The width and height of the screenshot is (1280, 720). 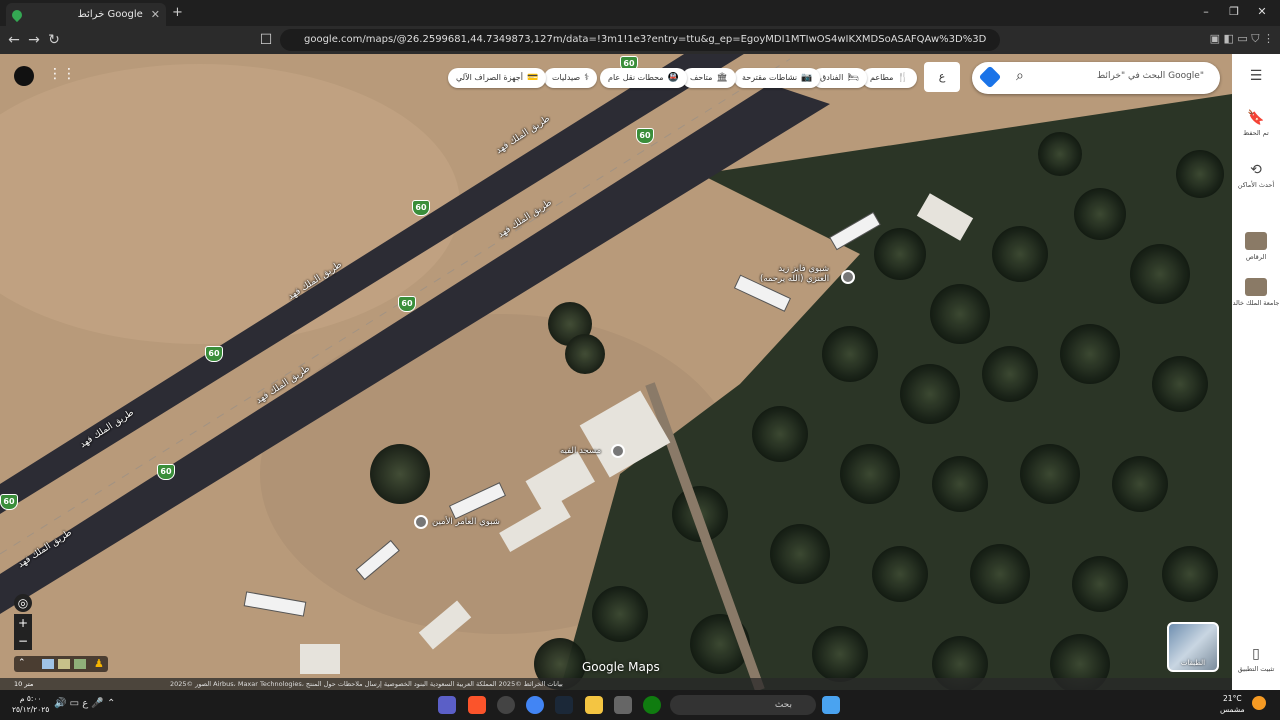 I want to click on fork-knife-icon: 🍴, so click(x=903, y=78).